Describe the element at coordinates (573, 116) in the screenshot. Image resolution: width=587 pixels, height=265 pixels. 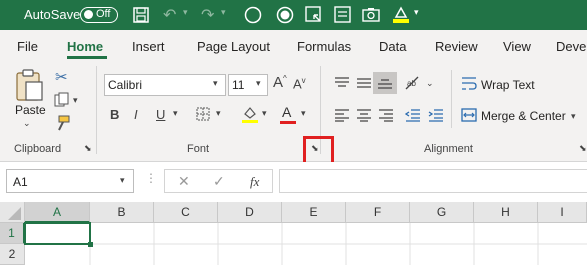
I see `merge-center-dropdown-icon: ▾` at that location.